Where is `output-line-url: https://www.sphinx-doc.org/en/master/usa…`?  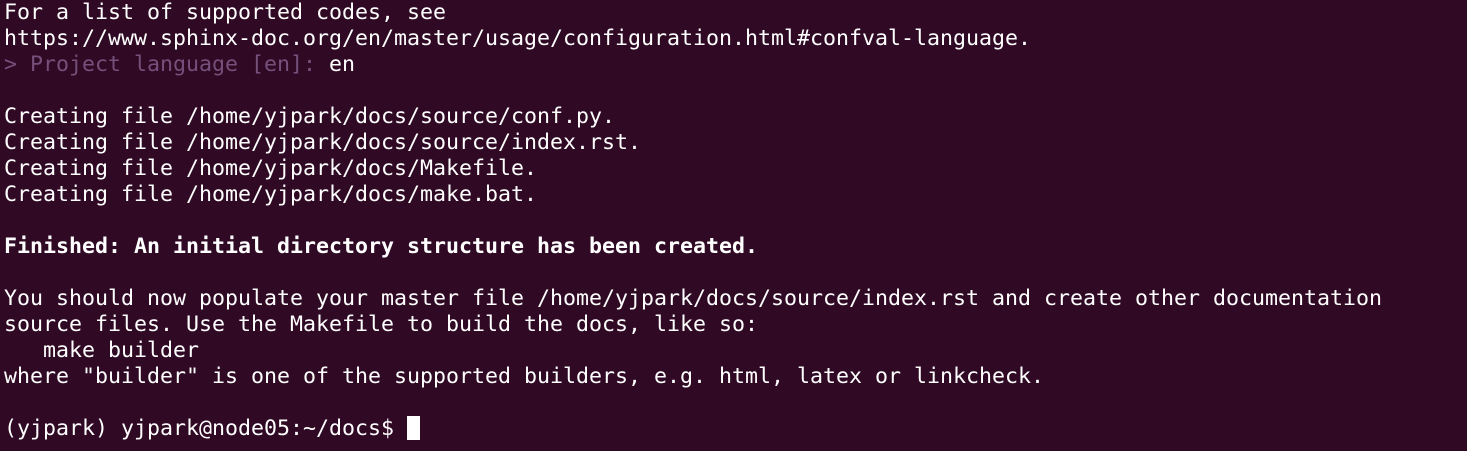
output-line-url: https://www.sphinx-doc.org/en/master/usa… is located at coordinates (518, 38).